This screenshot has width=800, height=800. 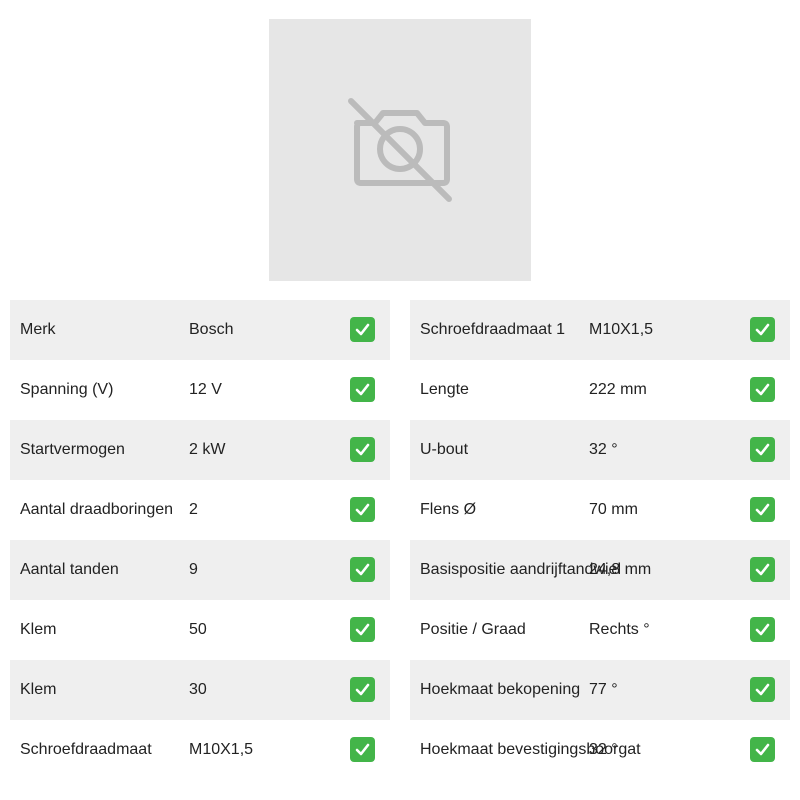 I want to click on spec-label: Startvermogen, so click(x=72, y=449).